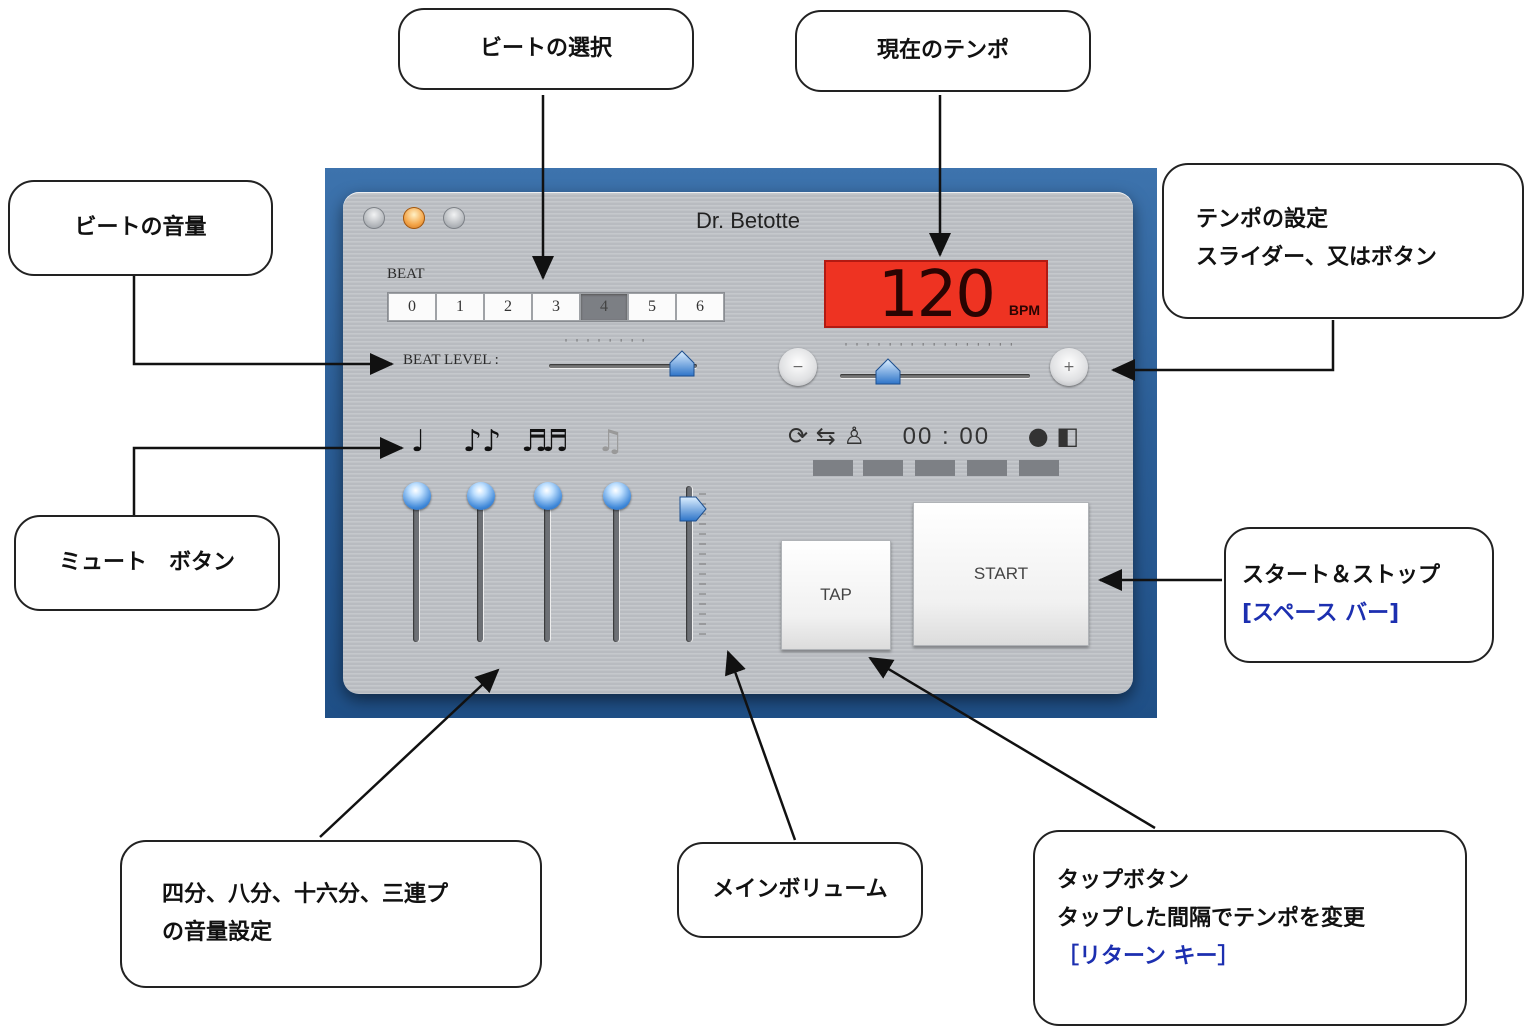 The height and width of the screenshot is (1029, 1530). I want to click on callout-current-tempo: 現在のテンポ, so click(943, 51).